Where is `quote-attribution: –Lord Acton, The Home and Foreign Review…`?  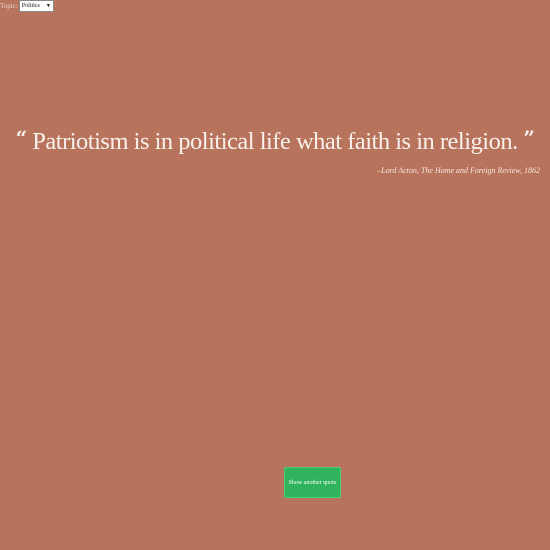
quote-attribution: –Lord Acton, The Home and Foreign Review… is located at coordinates (458, 170).